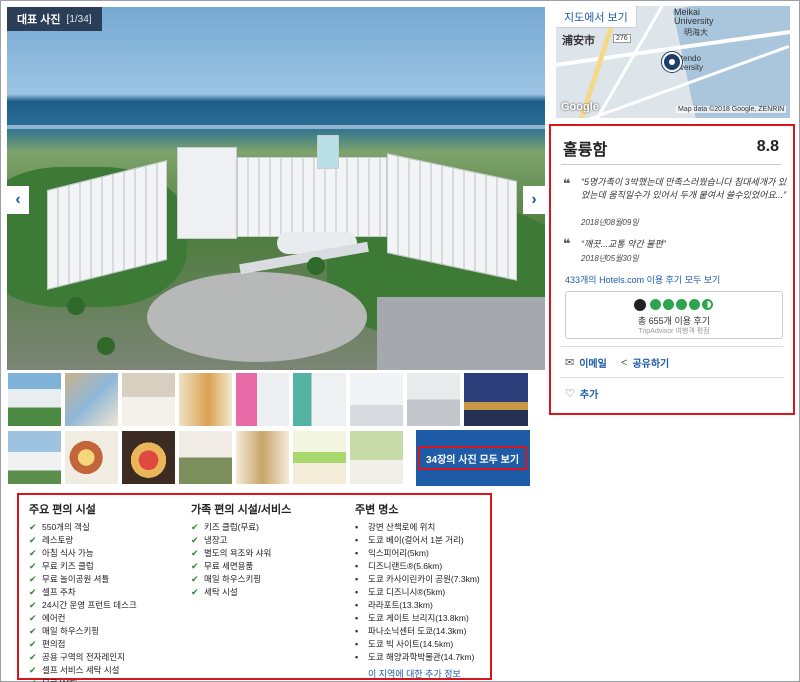 Image resolution: width=800 pixels, height=682 pixels. What do you see at coordinates (671, 164) in the screenshot?
I see `header-divider` at bounding box center [671, 164].